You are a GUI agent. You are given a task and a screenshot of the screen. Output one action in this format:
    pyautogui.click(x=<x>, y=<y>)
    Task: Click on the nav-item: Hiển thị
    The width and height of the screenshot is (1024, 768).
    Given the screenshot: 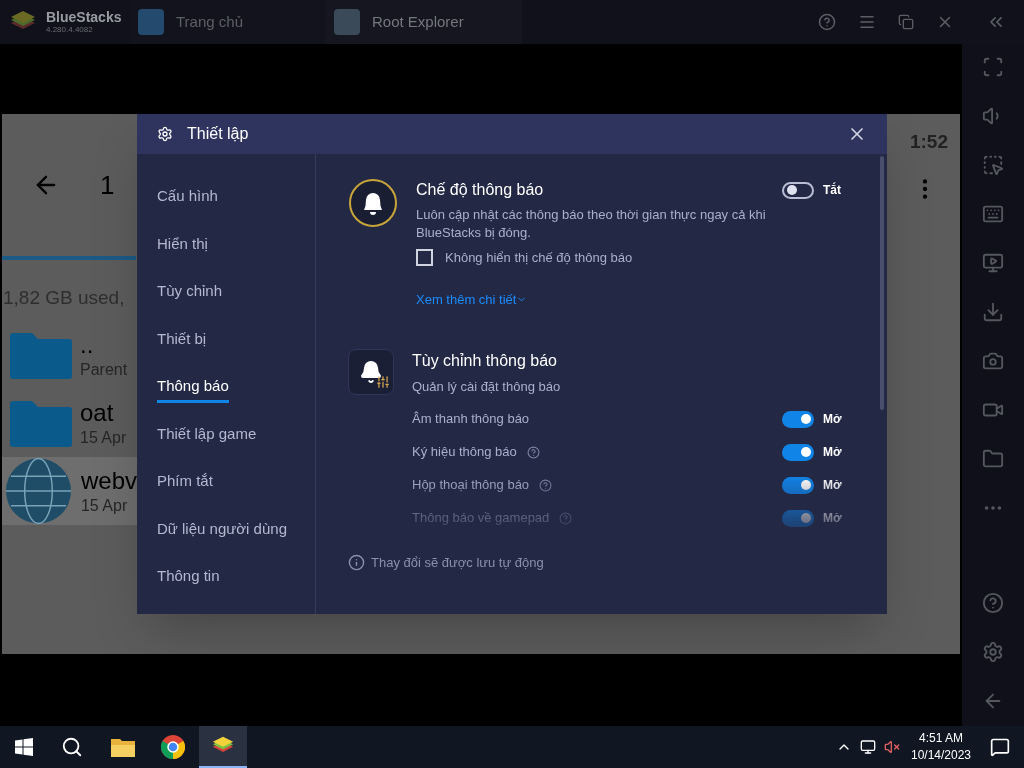 What is the action you would take?
    pyautogui.click(x=182, y=246)
    